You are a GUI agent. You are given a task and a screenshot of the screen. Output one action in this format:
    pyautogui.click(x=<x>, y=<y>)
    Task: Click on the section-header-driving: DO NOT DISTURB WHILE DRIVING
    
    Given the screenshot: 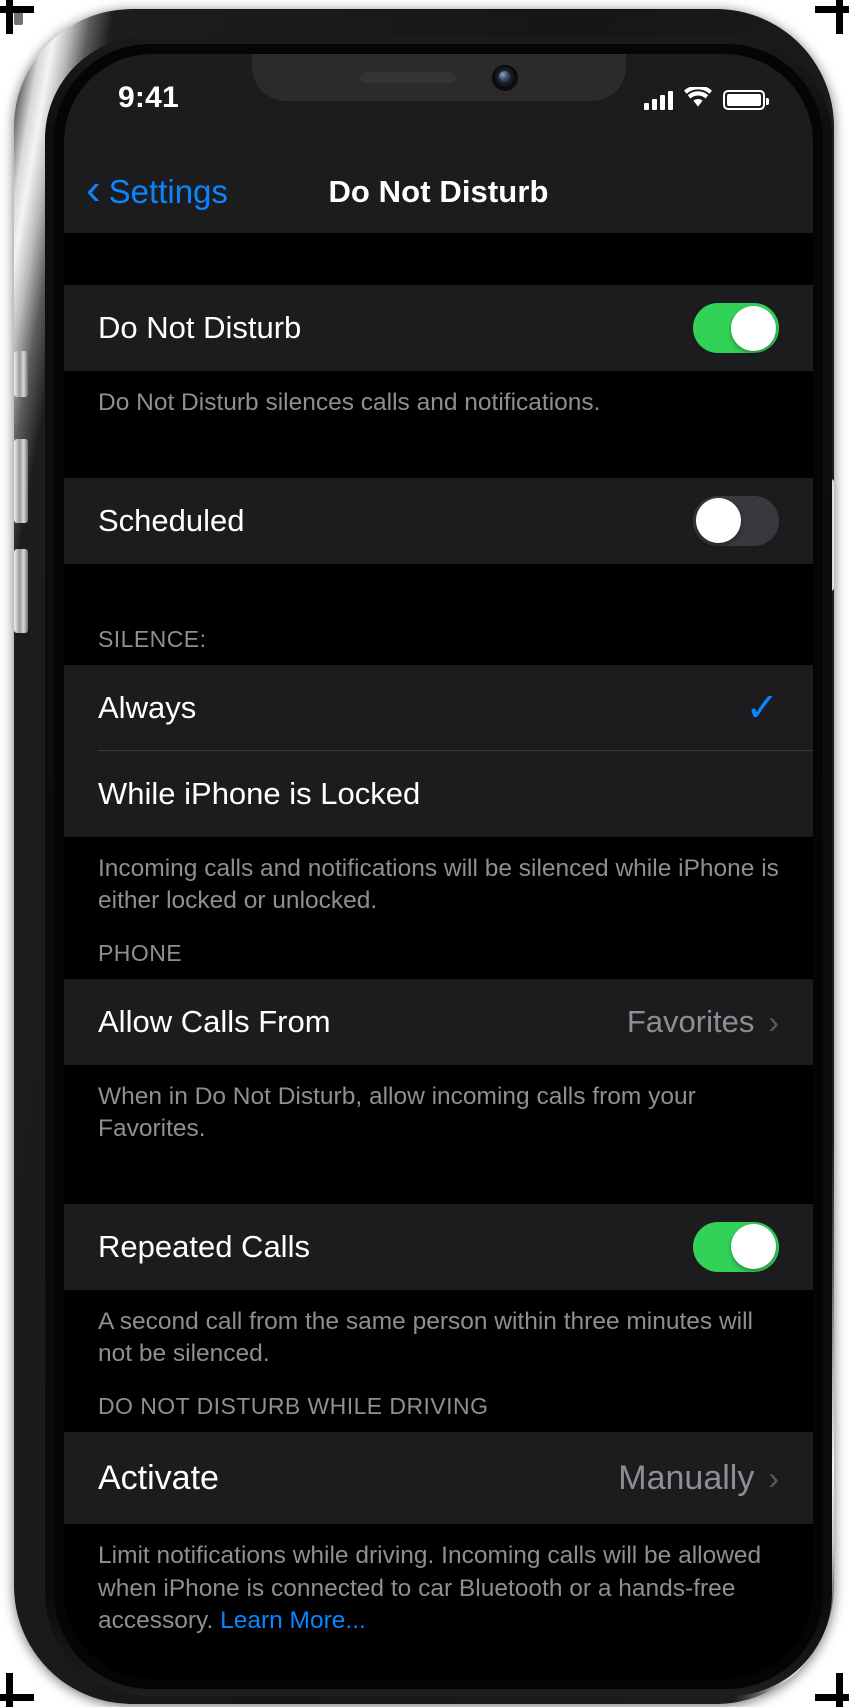 What is the action you would take?
    pyautogui.click(x=438, y=1413)
    